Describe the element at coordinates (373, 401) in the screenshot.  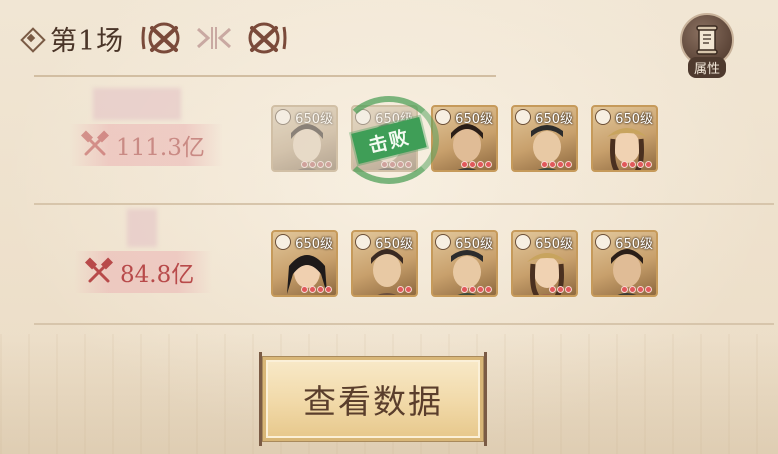
I see `view-data-label: 查看数据` at that location.